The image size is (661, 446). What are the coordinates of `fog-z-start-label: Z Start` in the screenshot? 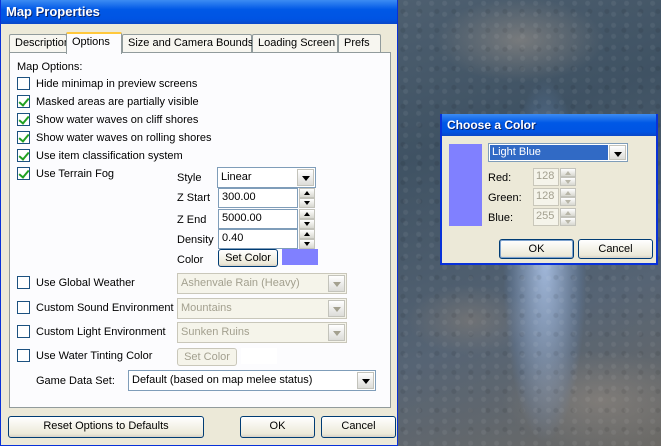 It's located at (194, 198).